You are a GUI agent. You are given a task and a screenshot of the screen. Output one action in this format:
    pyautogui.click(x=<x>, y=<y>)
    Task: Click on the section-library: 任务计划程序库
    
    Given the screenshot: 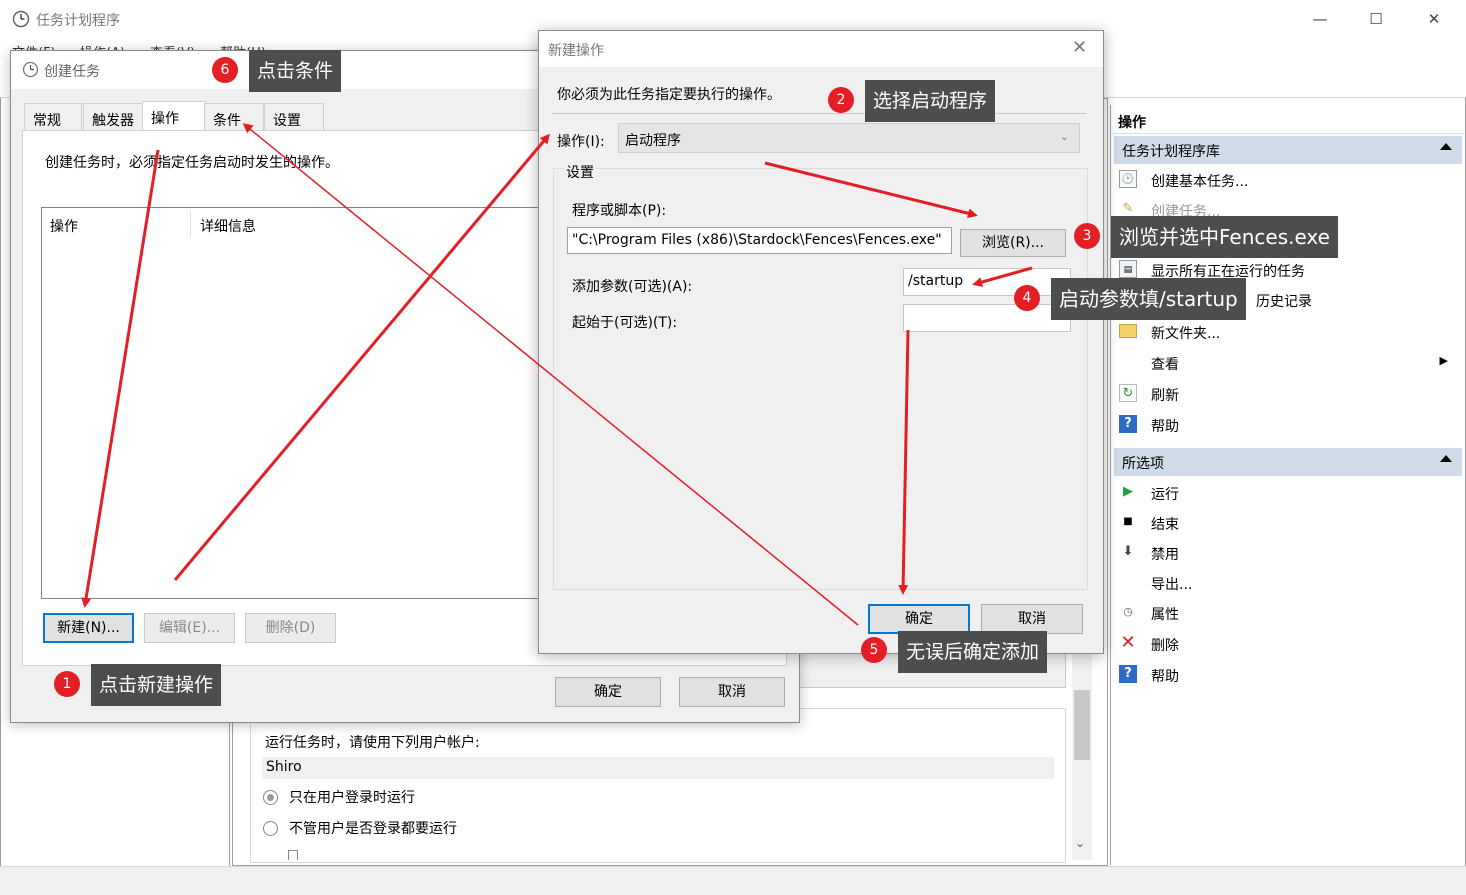 What is the action you would take?
    pyautogui.click(x=1288, y=150)
    